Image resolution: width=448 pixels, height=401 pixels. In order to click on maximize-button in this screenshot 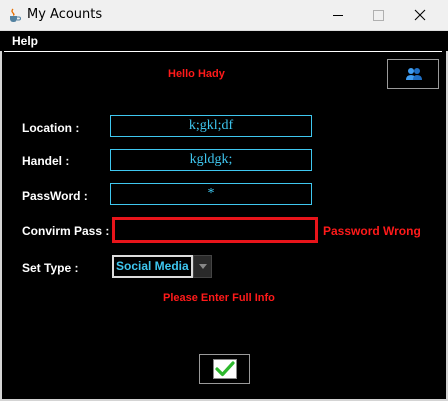, I will do `click(378, 15)`.